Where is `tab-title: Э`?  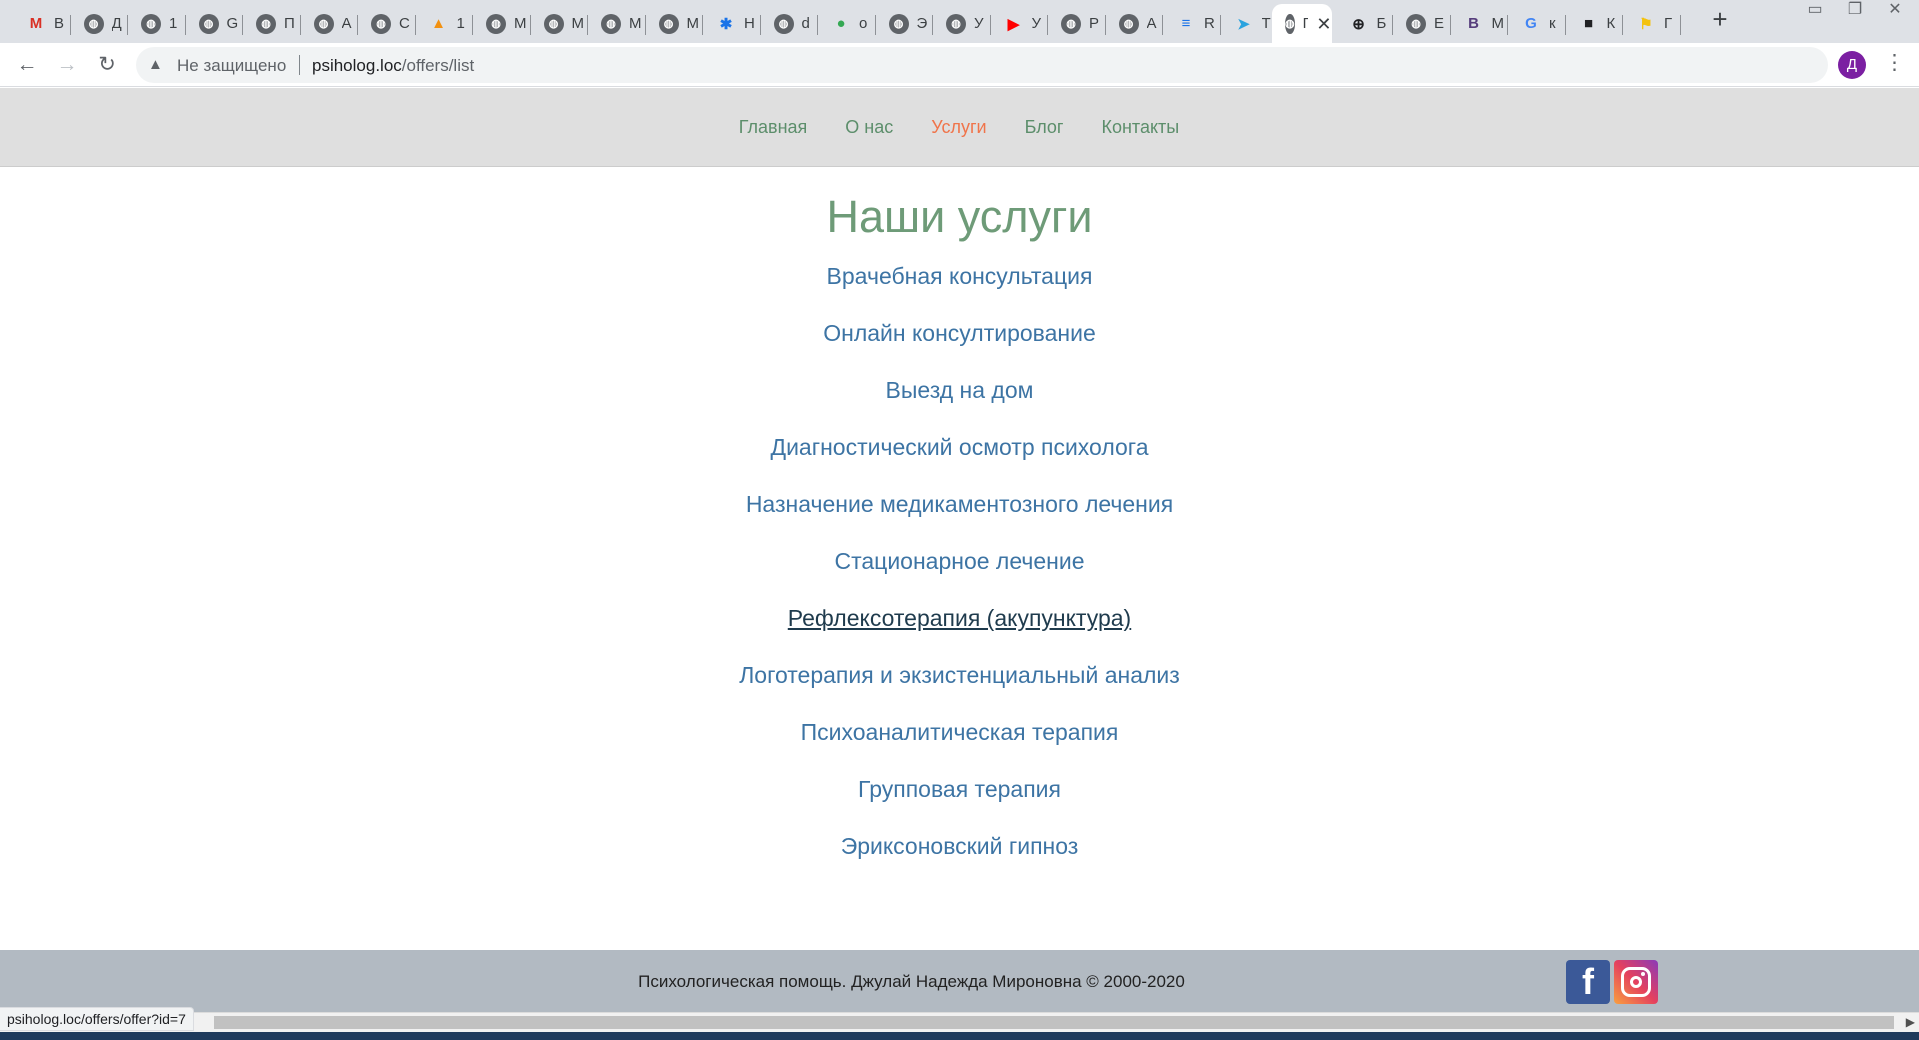 tab-title: Э is located at coordinates (922, 23).